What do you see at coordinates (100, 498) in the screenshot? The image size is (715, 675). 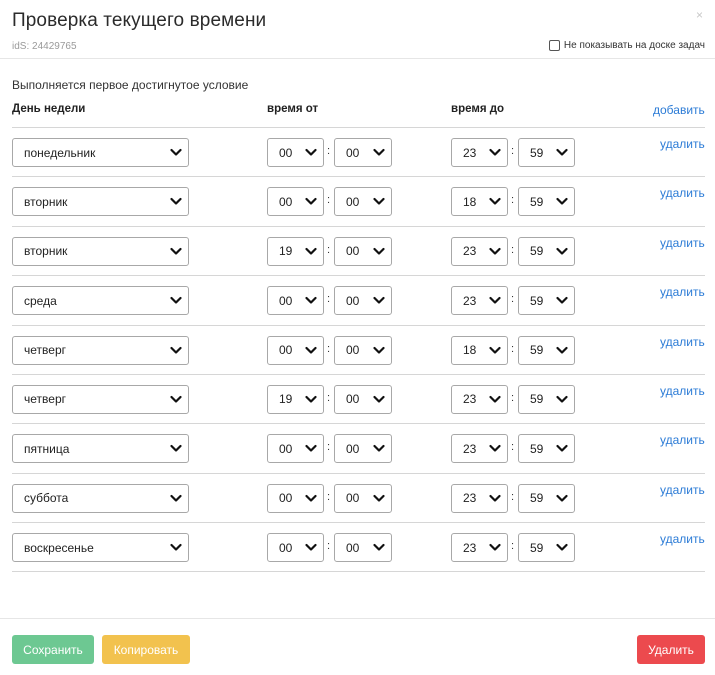 I see `day-select: суббота` at bounding box center [100, 498].